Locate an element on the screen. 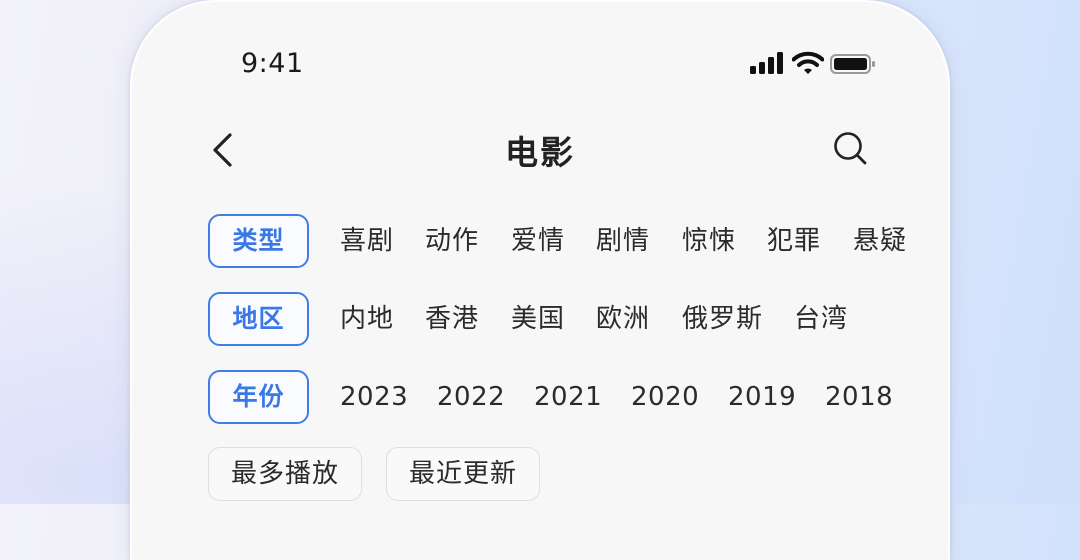 The height and width of the screenshot is (560, 1080). filter-option-region: 台湾 is located at coordinates (821, 319).